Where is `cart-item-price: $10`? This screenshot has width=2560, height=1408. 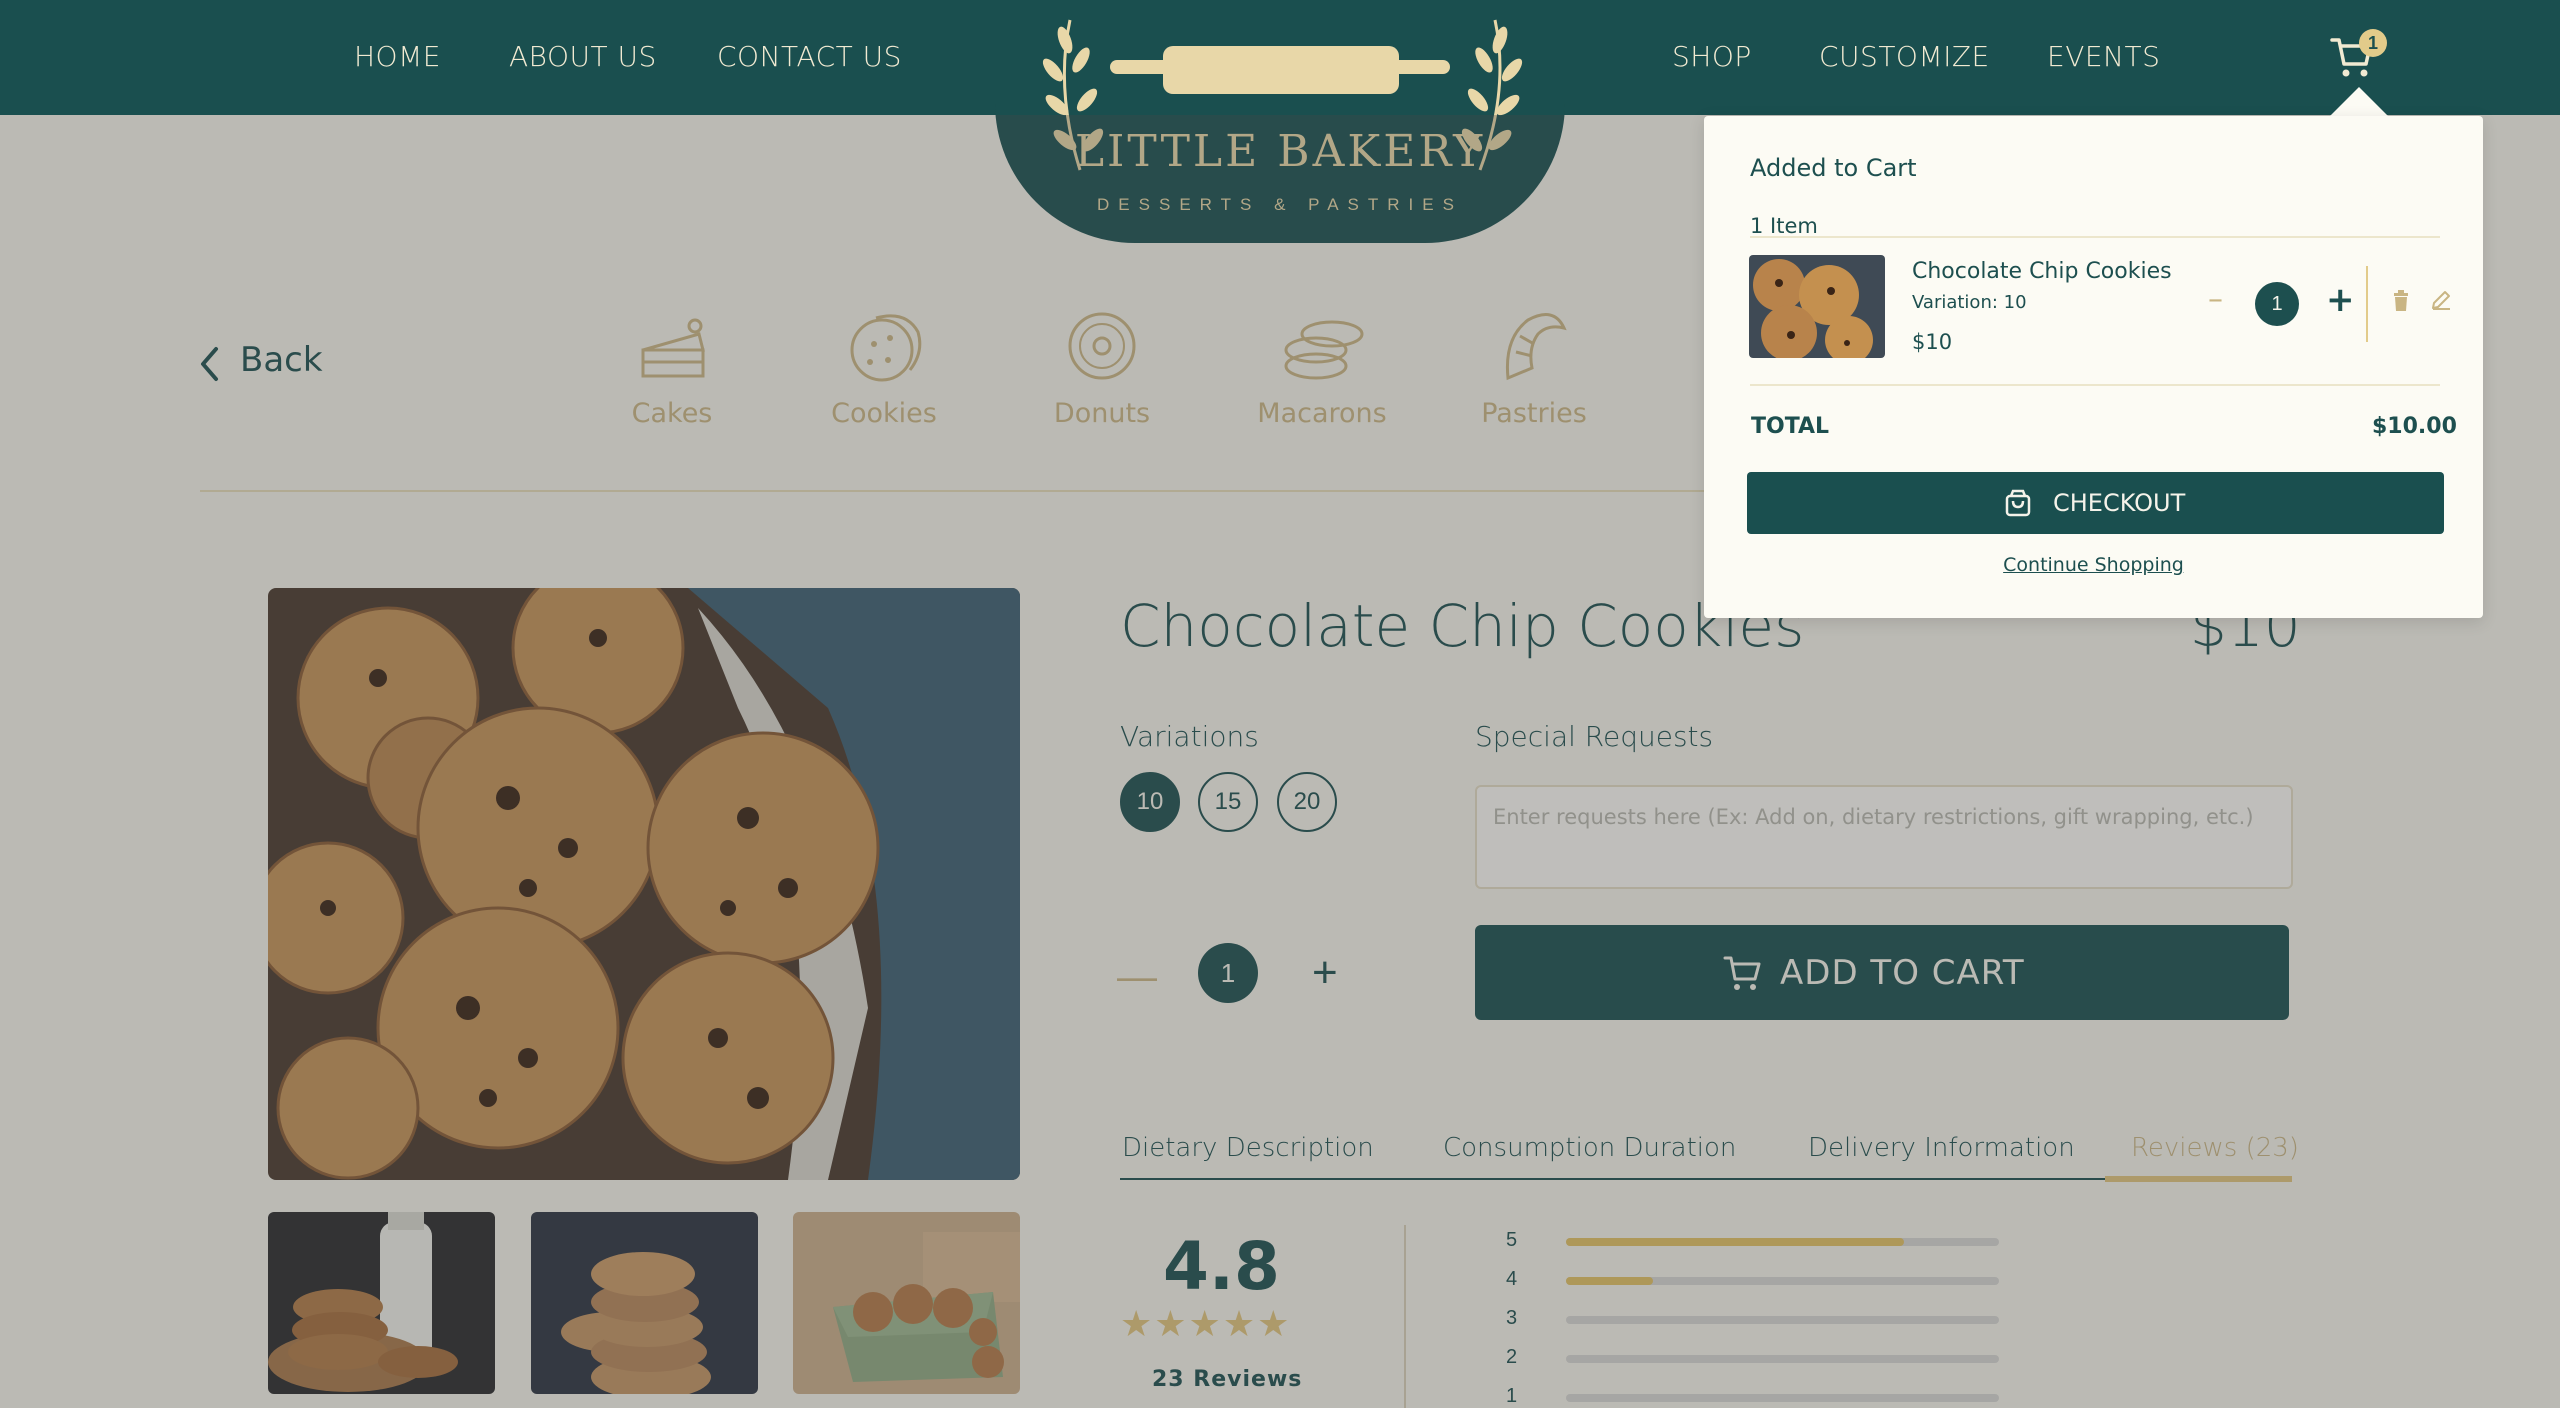
cart-item-price: $10 is located at coordinates (1932, 342).